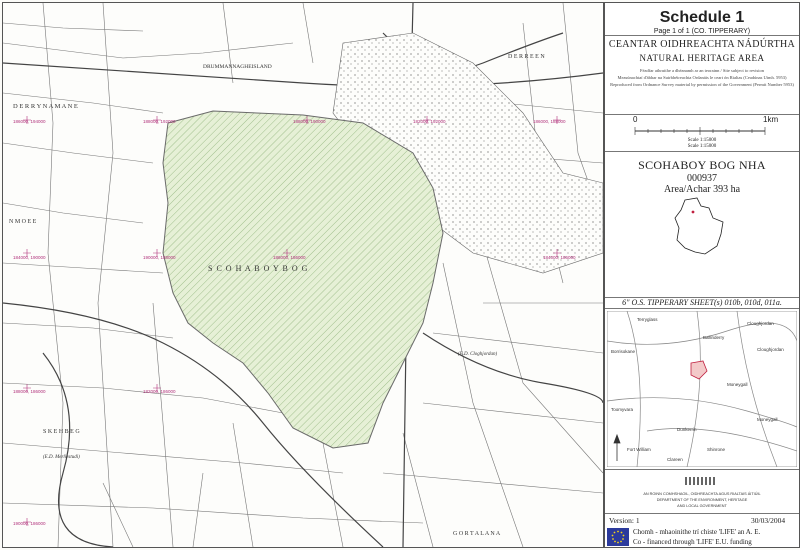  I want to click on version-label: Version: 1, so click(624, 520).